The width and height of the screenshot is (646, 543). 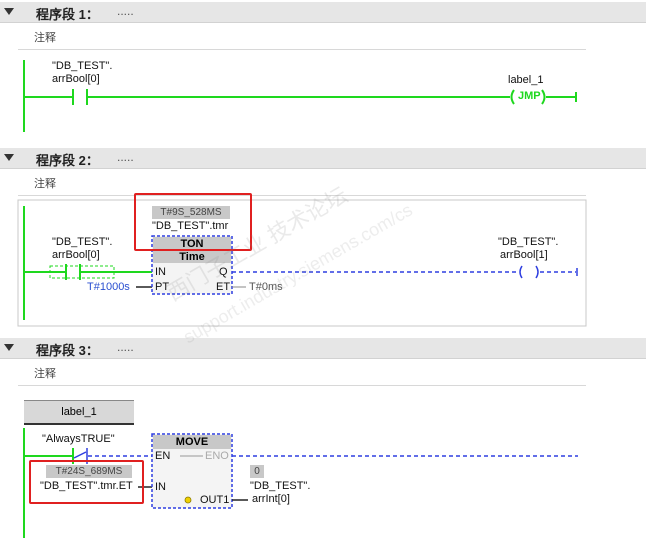 What do you see at coordinates (192, 257) in the screenshot?
I see `ton-block-subtype: Time` at bounding box center [192, 257].